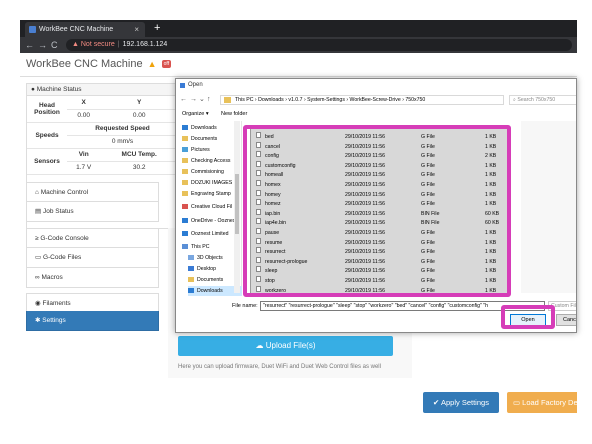 The width and height of the screenshot is (592, 444). Describe the element at coordinates (32, 29) in the screenshot. I see `favicon-icon` at that location.